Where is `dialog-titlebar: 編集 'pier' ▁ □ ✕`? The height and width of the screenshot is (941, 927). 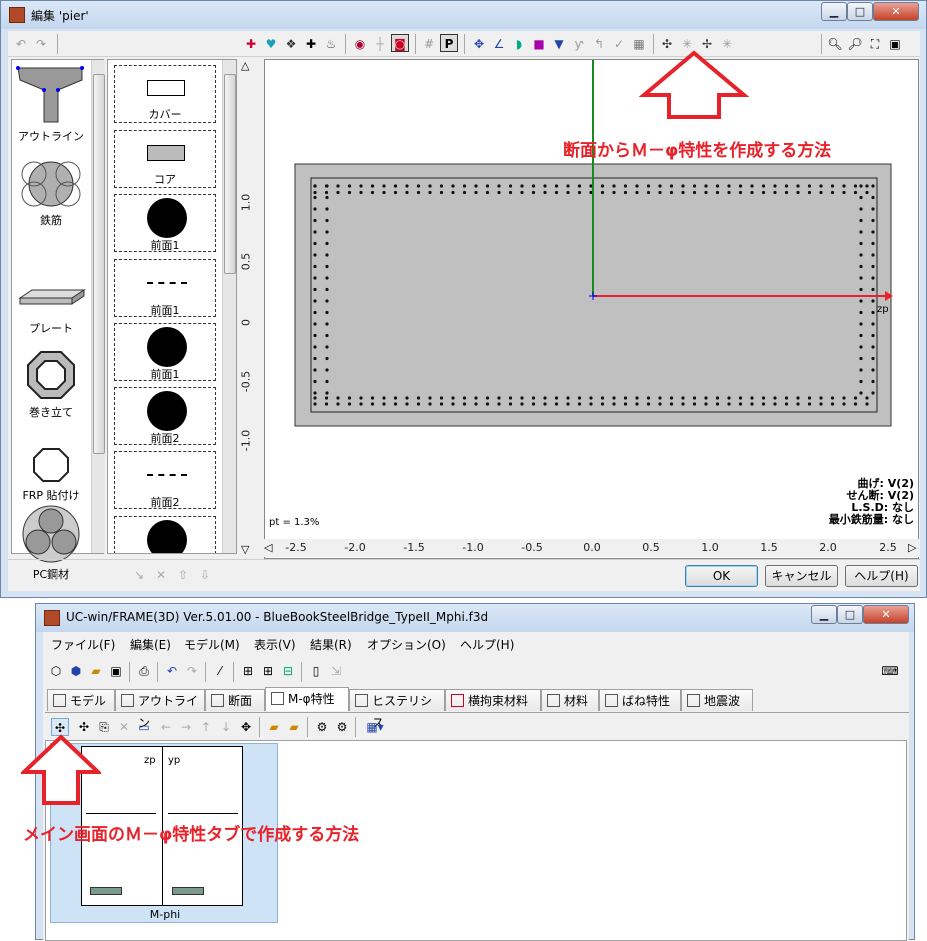 dialog-titlebar: 編集 'pier' ▁ □ ✕ is located at coordinates (463, 15).